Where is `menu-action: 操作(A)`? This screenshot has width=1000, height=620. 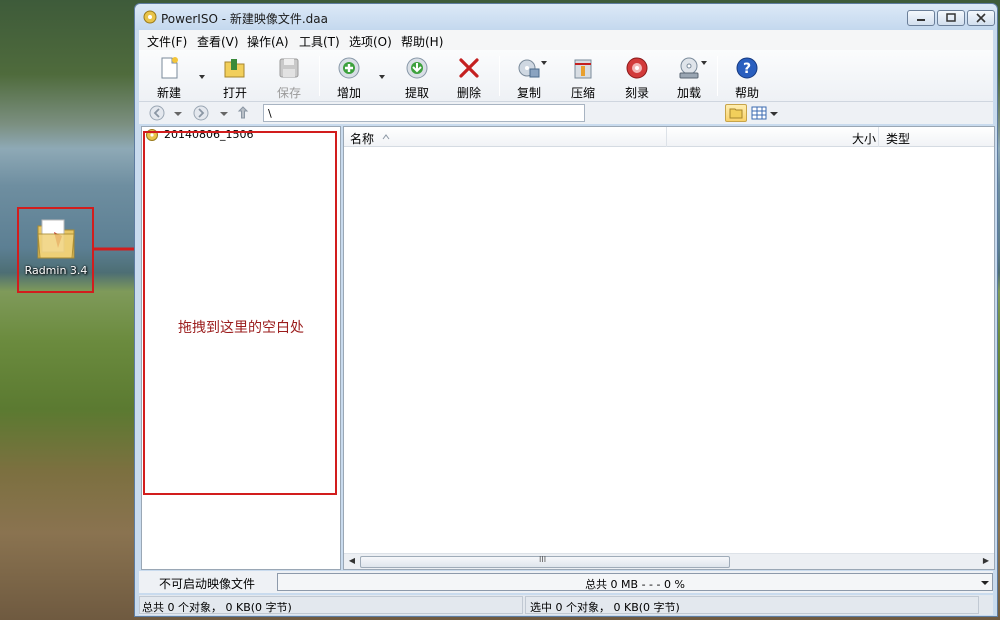
menu-action: 操作(A) is located at coordinates (268, 41).